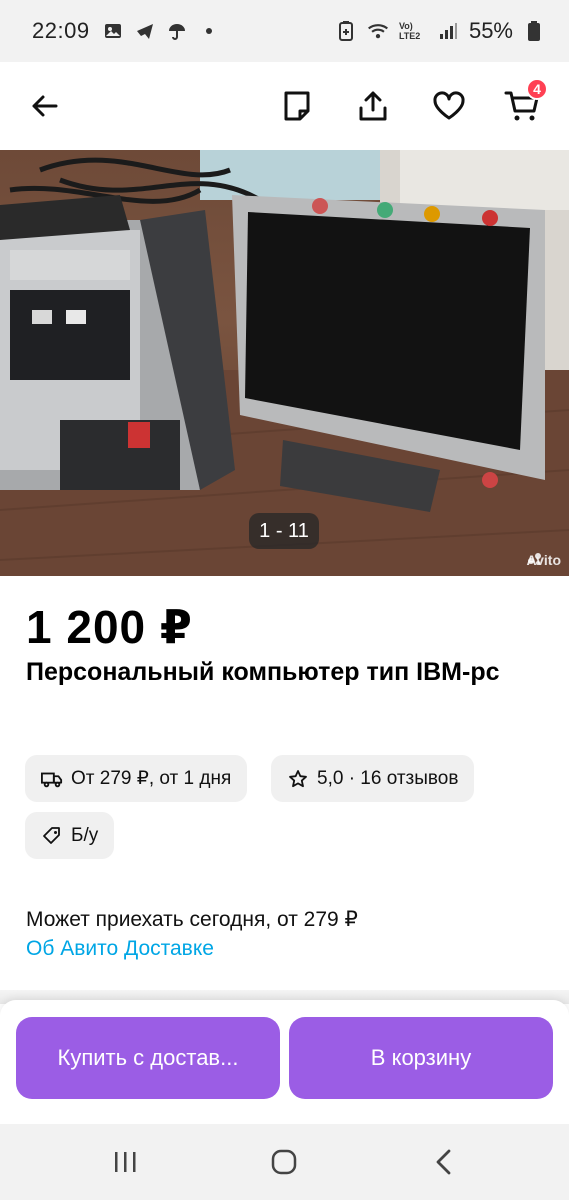 The image size is (569, 1200). I want to click on favorite-button, so click(449, 106).